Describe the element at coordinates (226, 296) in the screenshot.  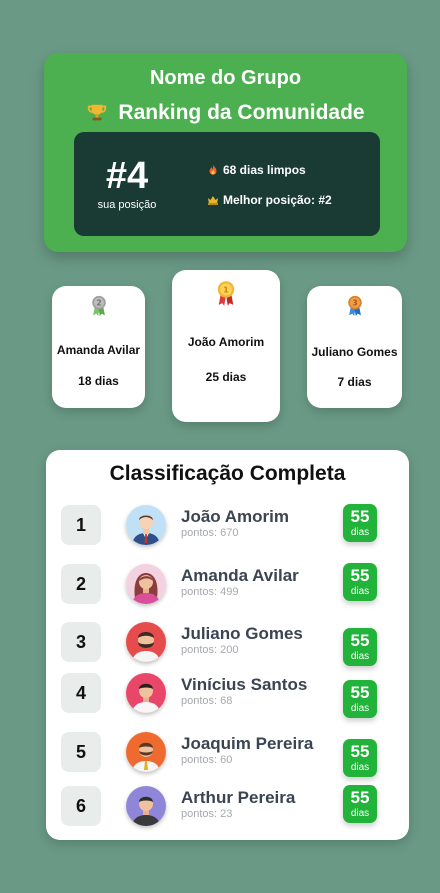
I see `gold-medal-icon: 1` at that location.